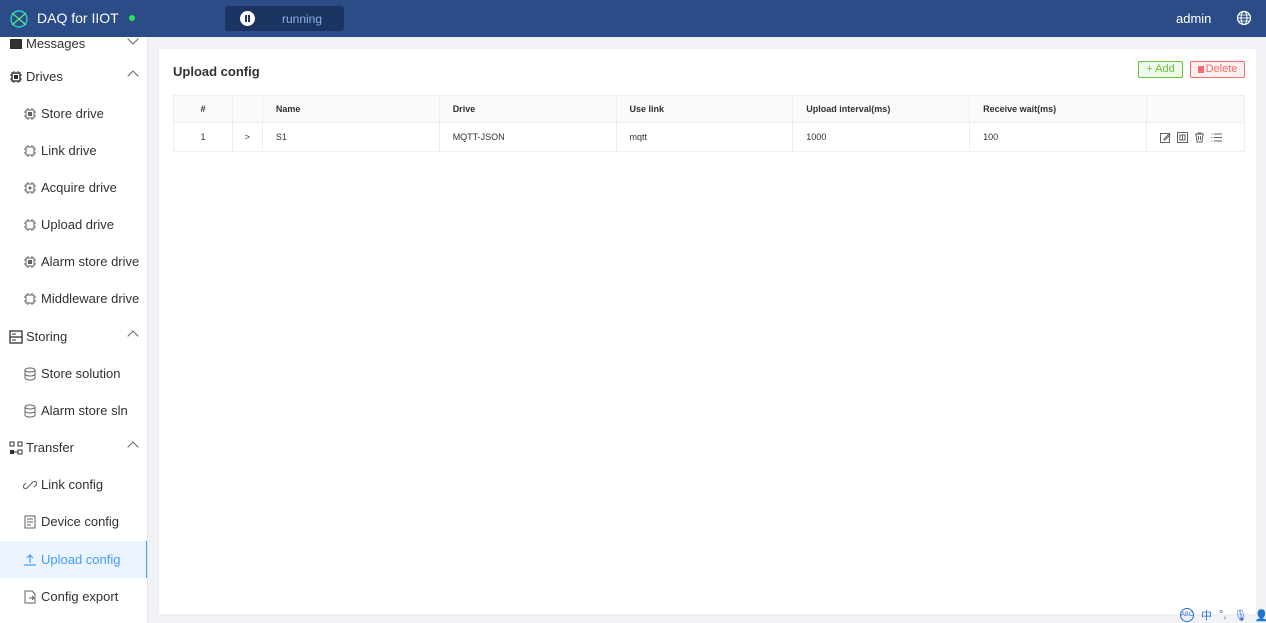  I want to click on sidebar-item-store-drive: Store drive, so click(73, 113).